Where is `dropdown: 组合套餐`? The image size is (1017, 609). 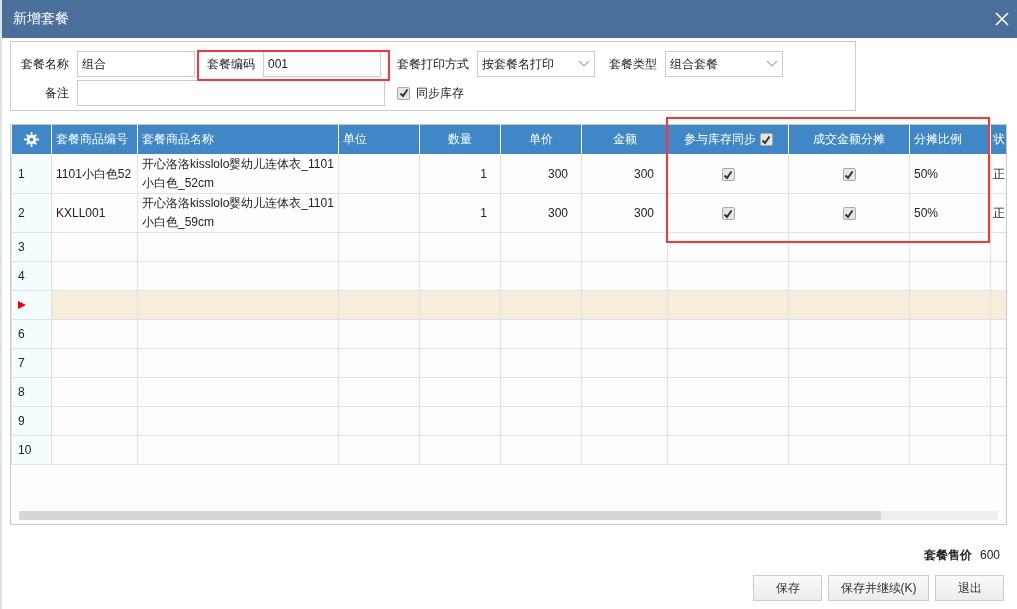 dropdown: 组合套餐 is located at coordinates (724, 64).